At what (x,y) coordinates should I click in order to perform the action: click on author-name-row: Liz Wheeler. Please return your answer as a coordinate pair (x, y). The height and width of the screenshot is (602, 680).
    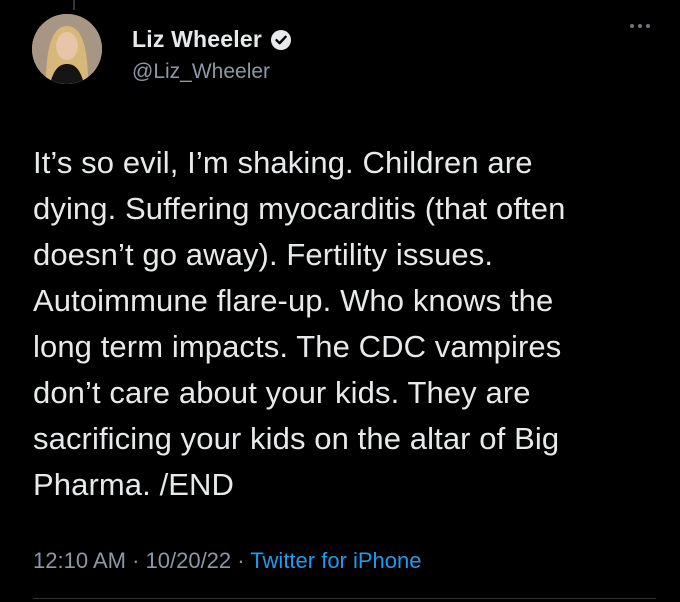
    Looking at the image, I should click on (212, 39).